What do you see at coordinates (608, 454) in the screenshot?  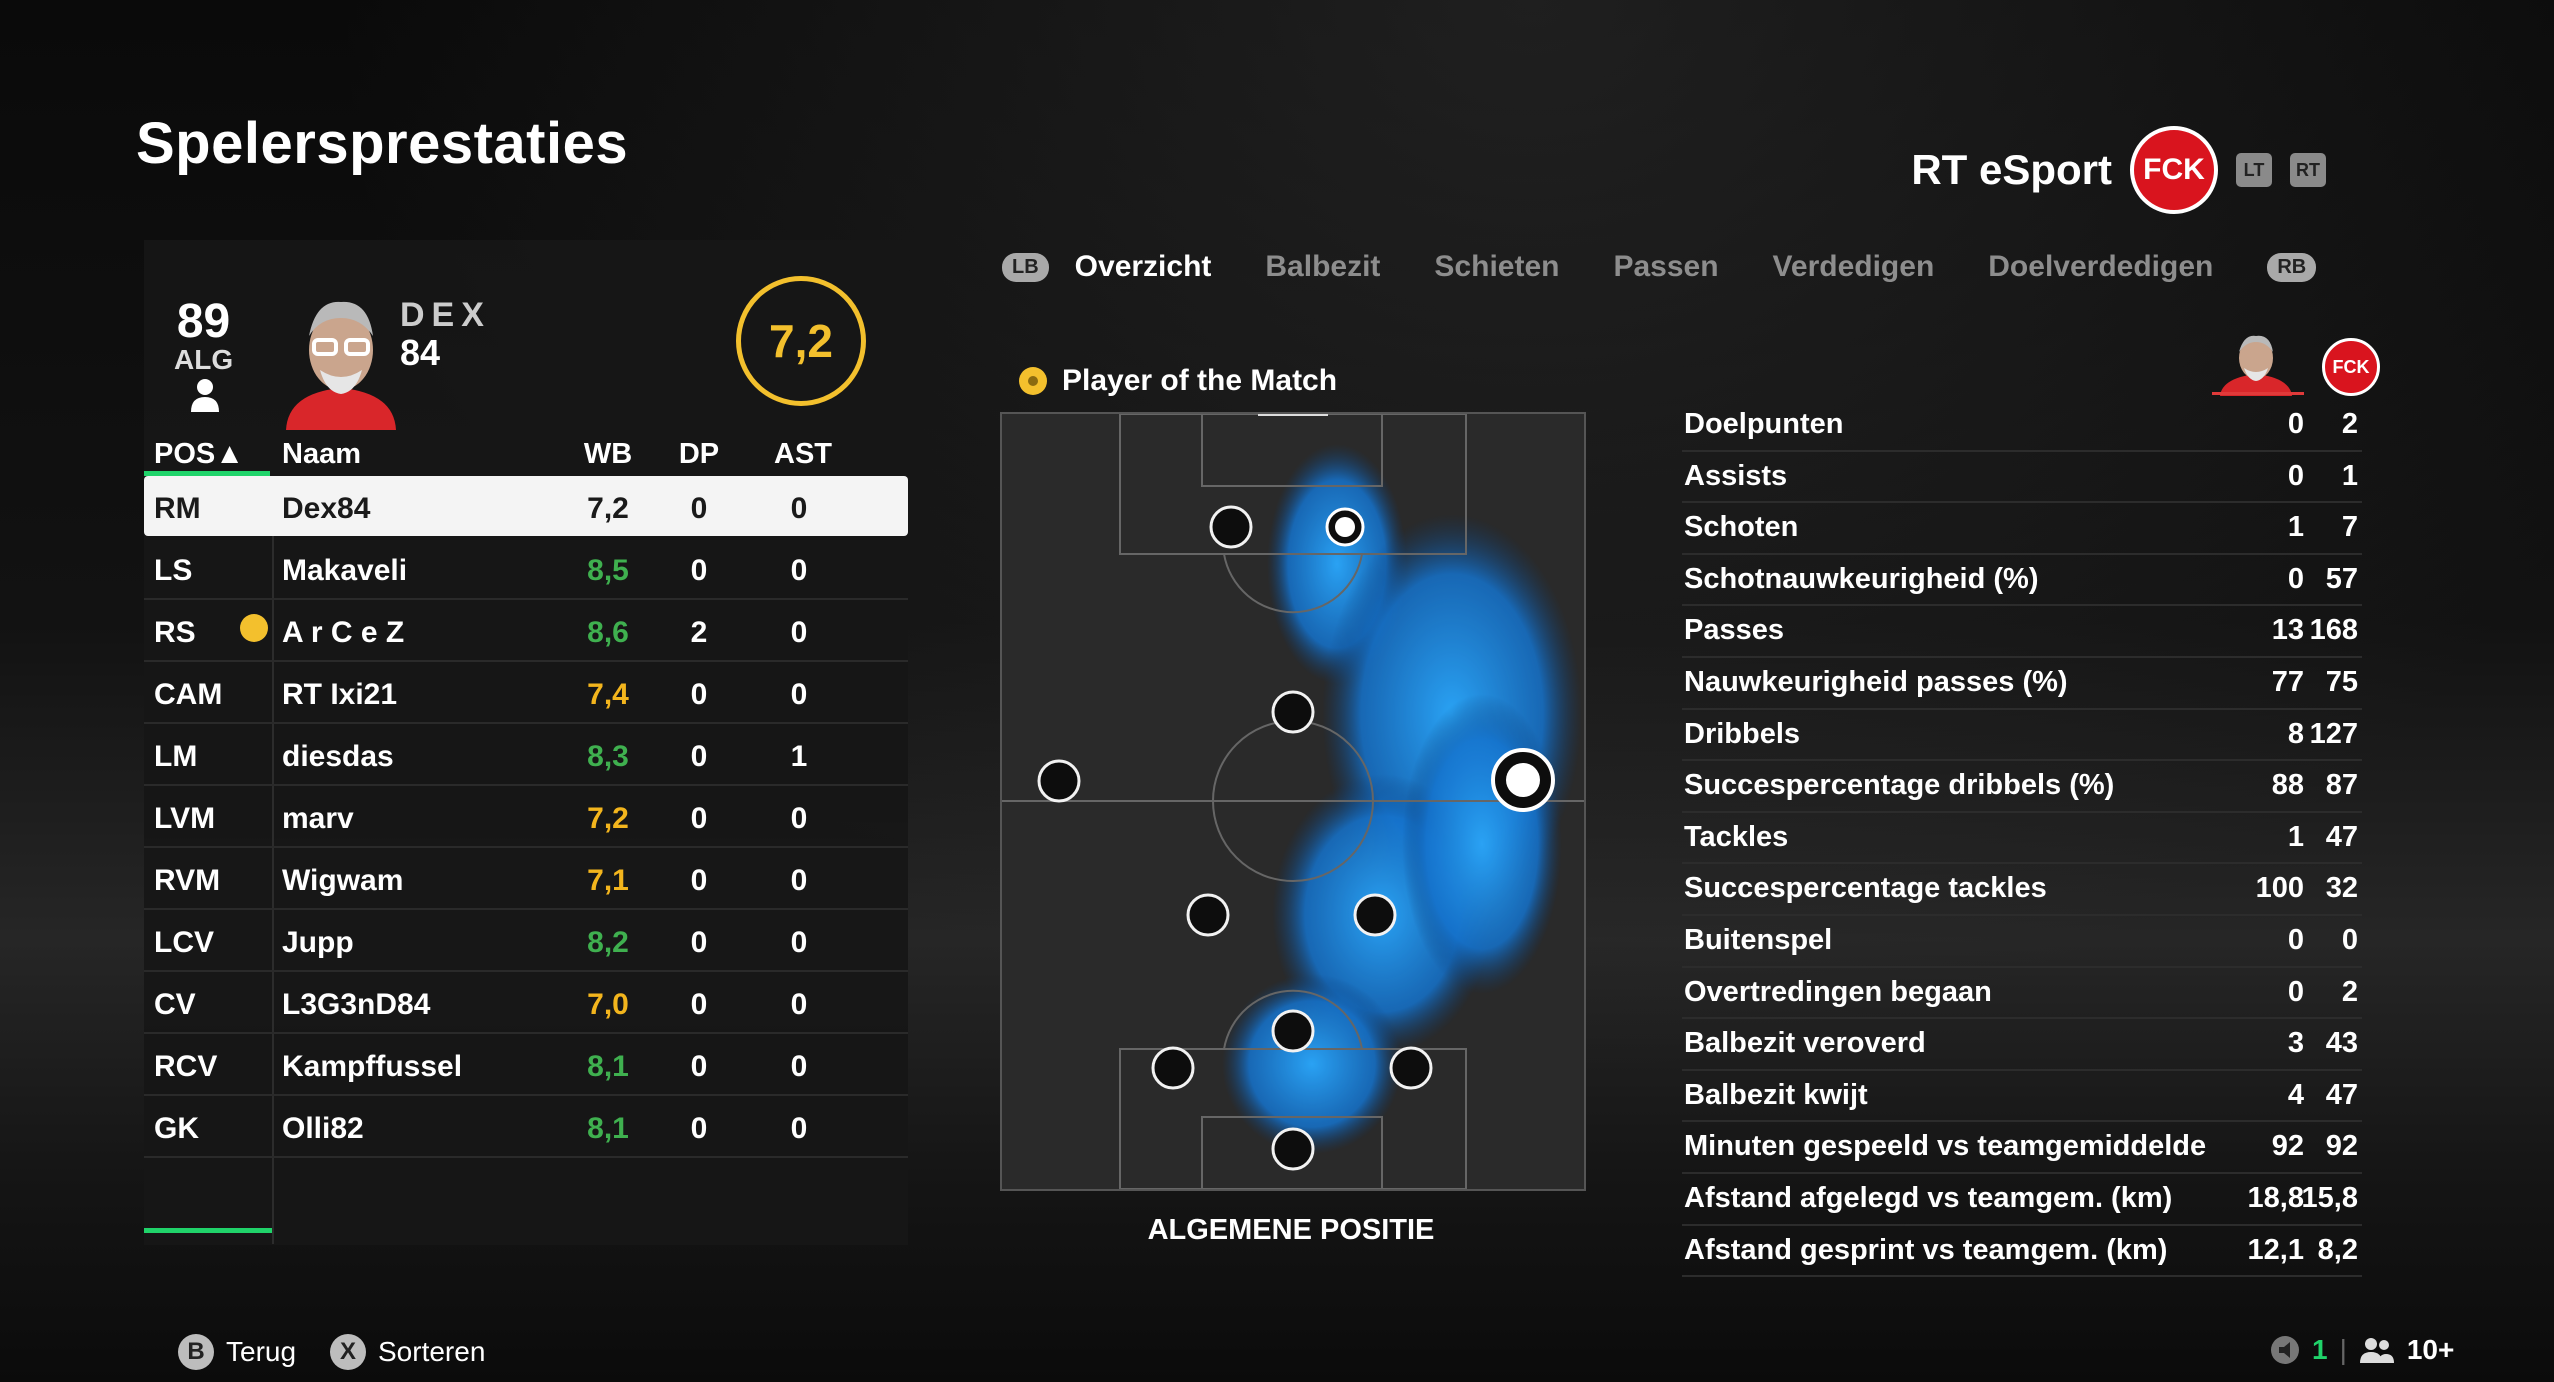 I see `header-wb: WB` at bounding box center [608, 454].